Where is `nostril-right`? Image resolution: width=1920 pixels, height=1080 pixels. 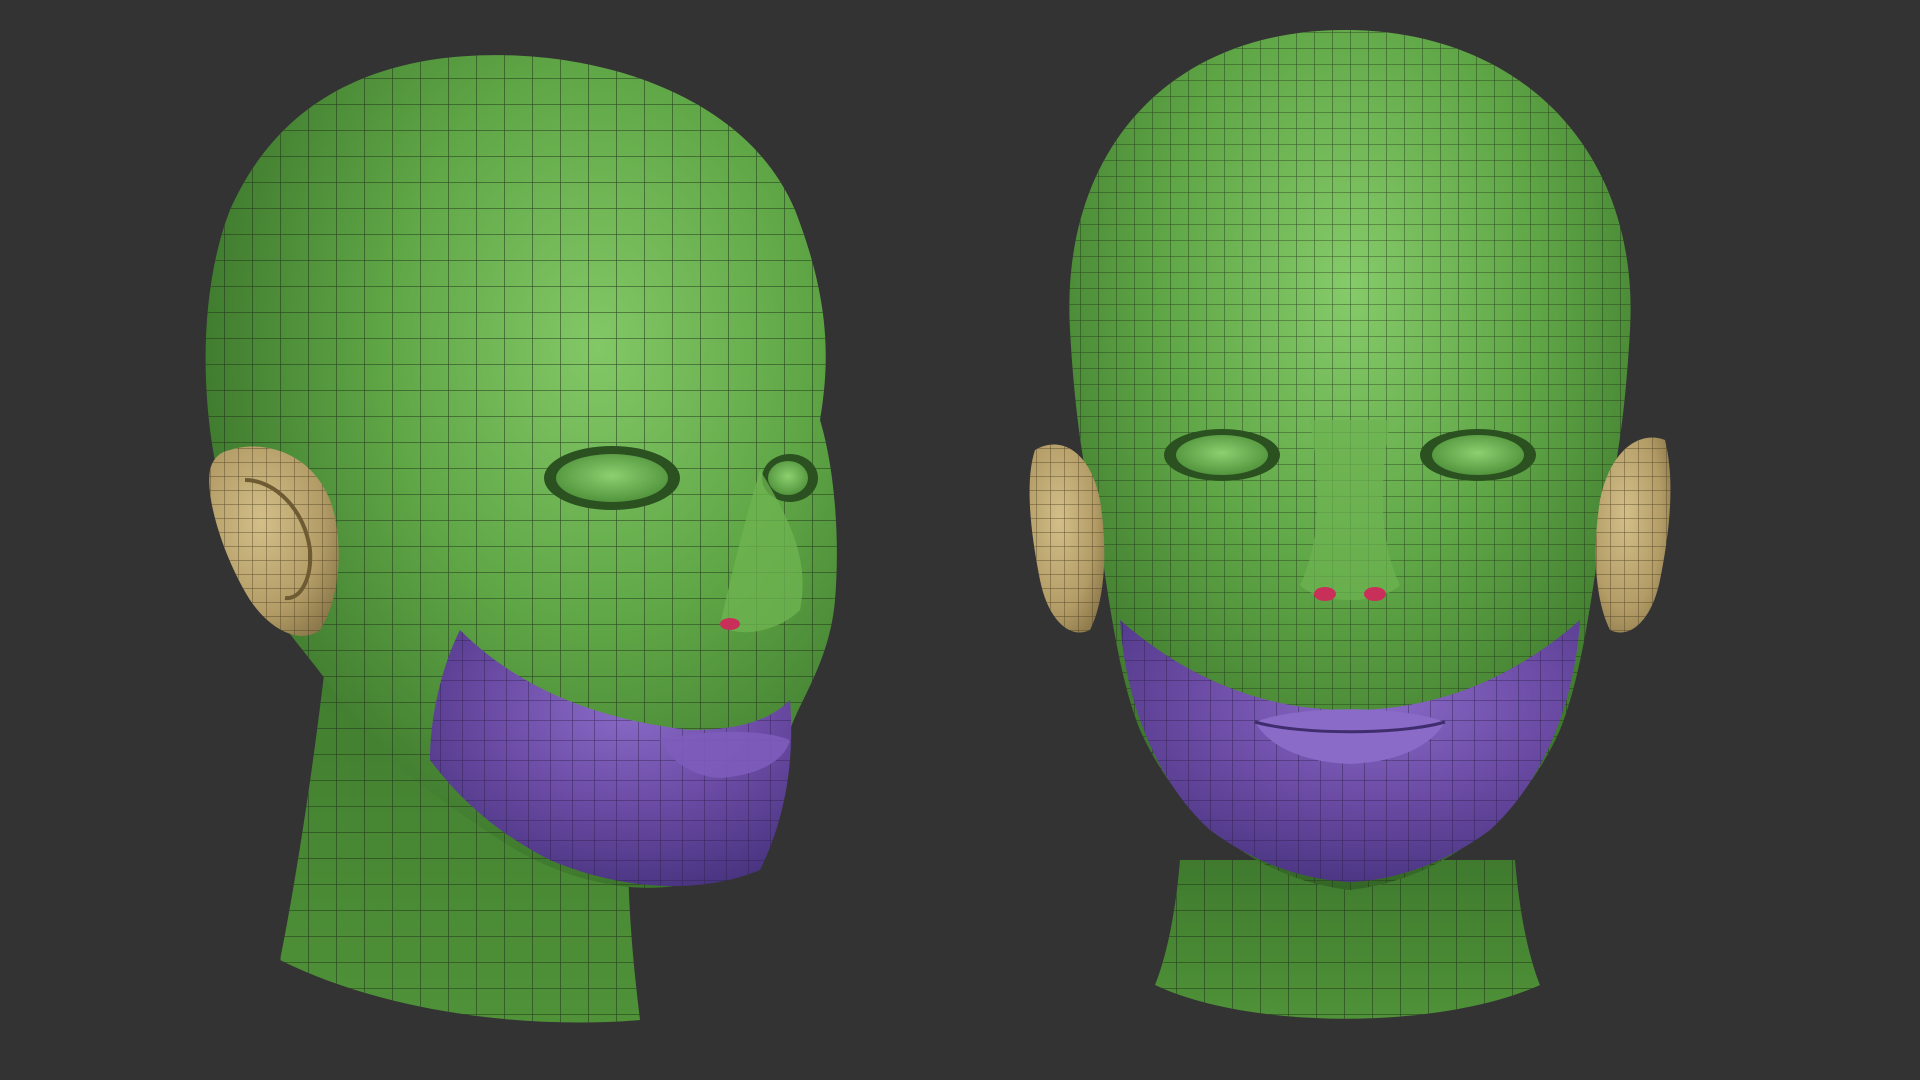
nostril-right is located at coordinates (1375, 594).